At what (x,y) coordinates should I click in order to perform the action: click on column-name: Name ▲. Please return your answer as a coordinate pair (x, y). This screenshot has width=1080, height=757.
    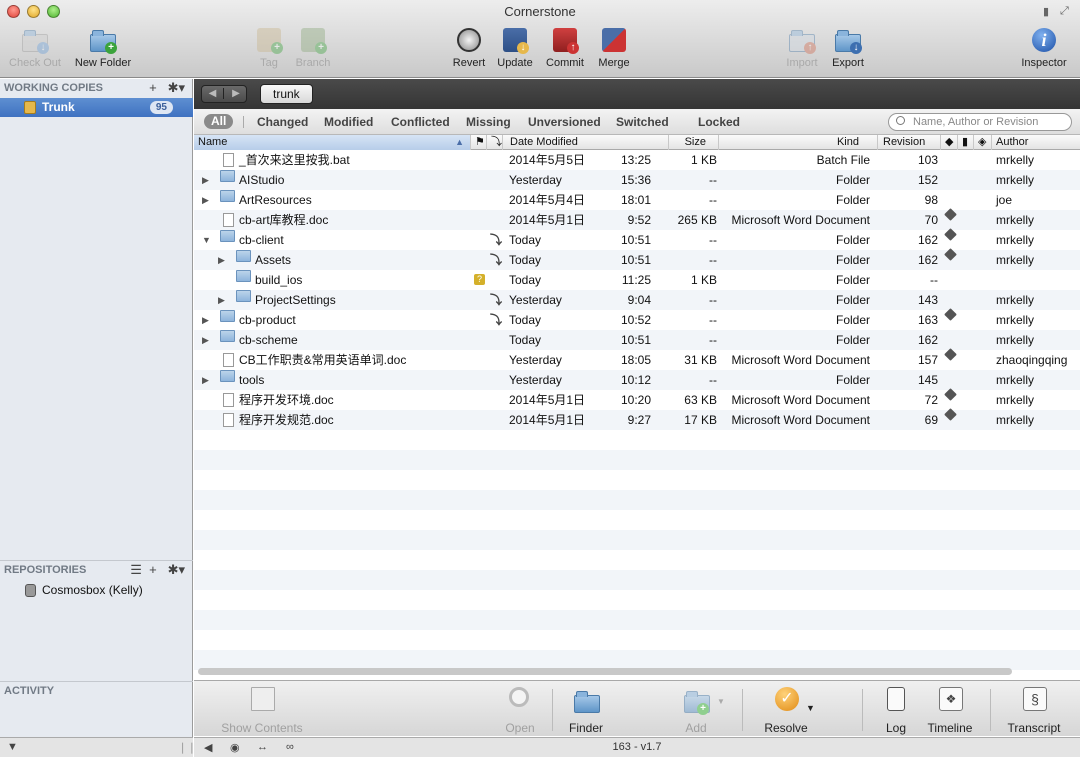
    Looking at the image, I should click on (332, 142).